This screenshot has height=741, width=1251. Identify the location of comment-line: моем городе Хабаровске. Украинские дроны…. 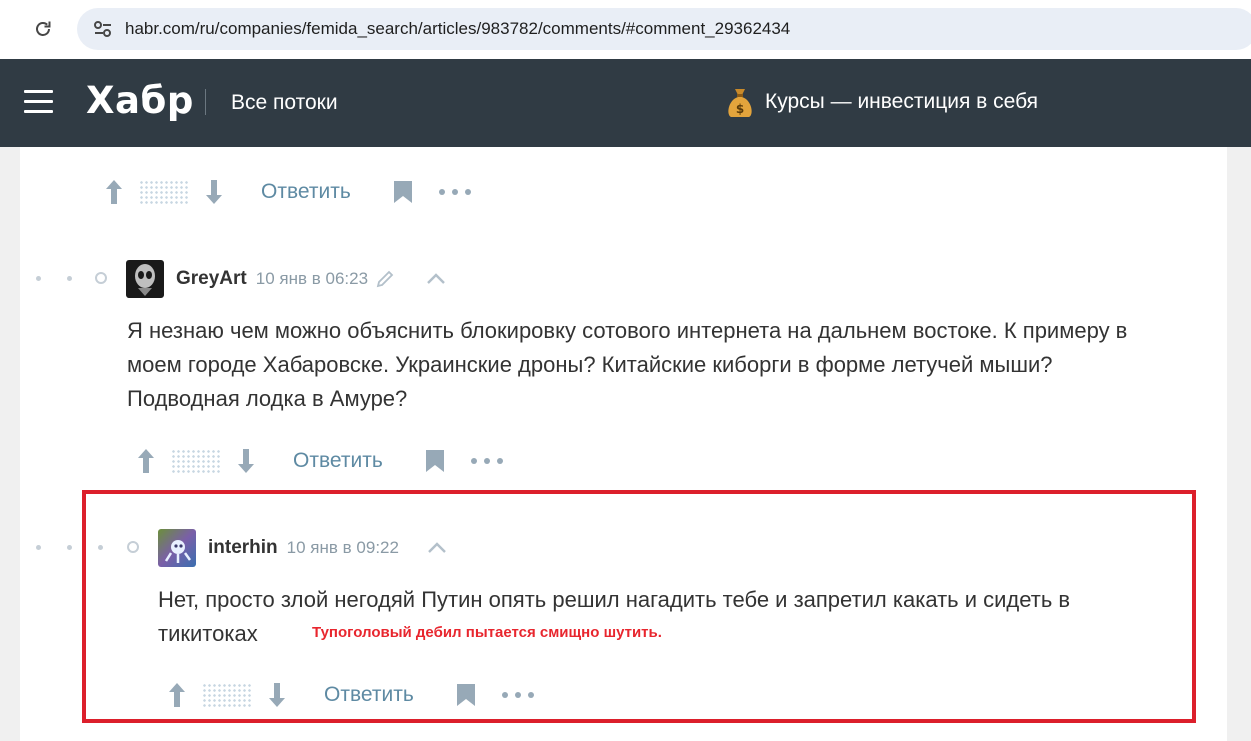
(590, 364).